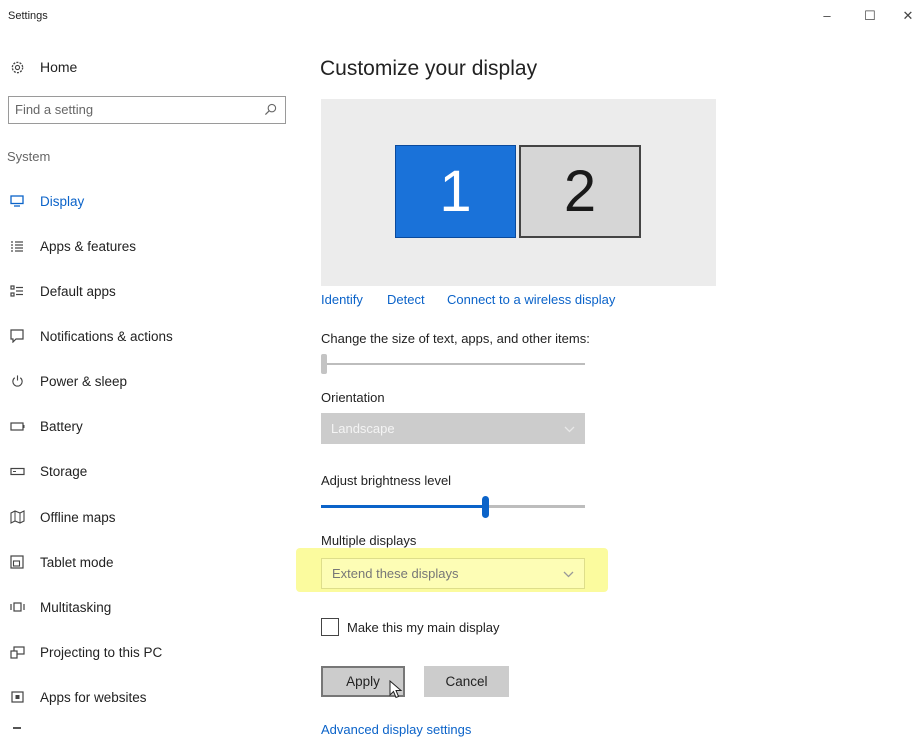 This screenshot has width=913, height=738. What do you see at coordinates (77, 562) in the screenshot?
I see `sidebar-item-label: Tablet mode` at bounding box center [77, 562].